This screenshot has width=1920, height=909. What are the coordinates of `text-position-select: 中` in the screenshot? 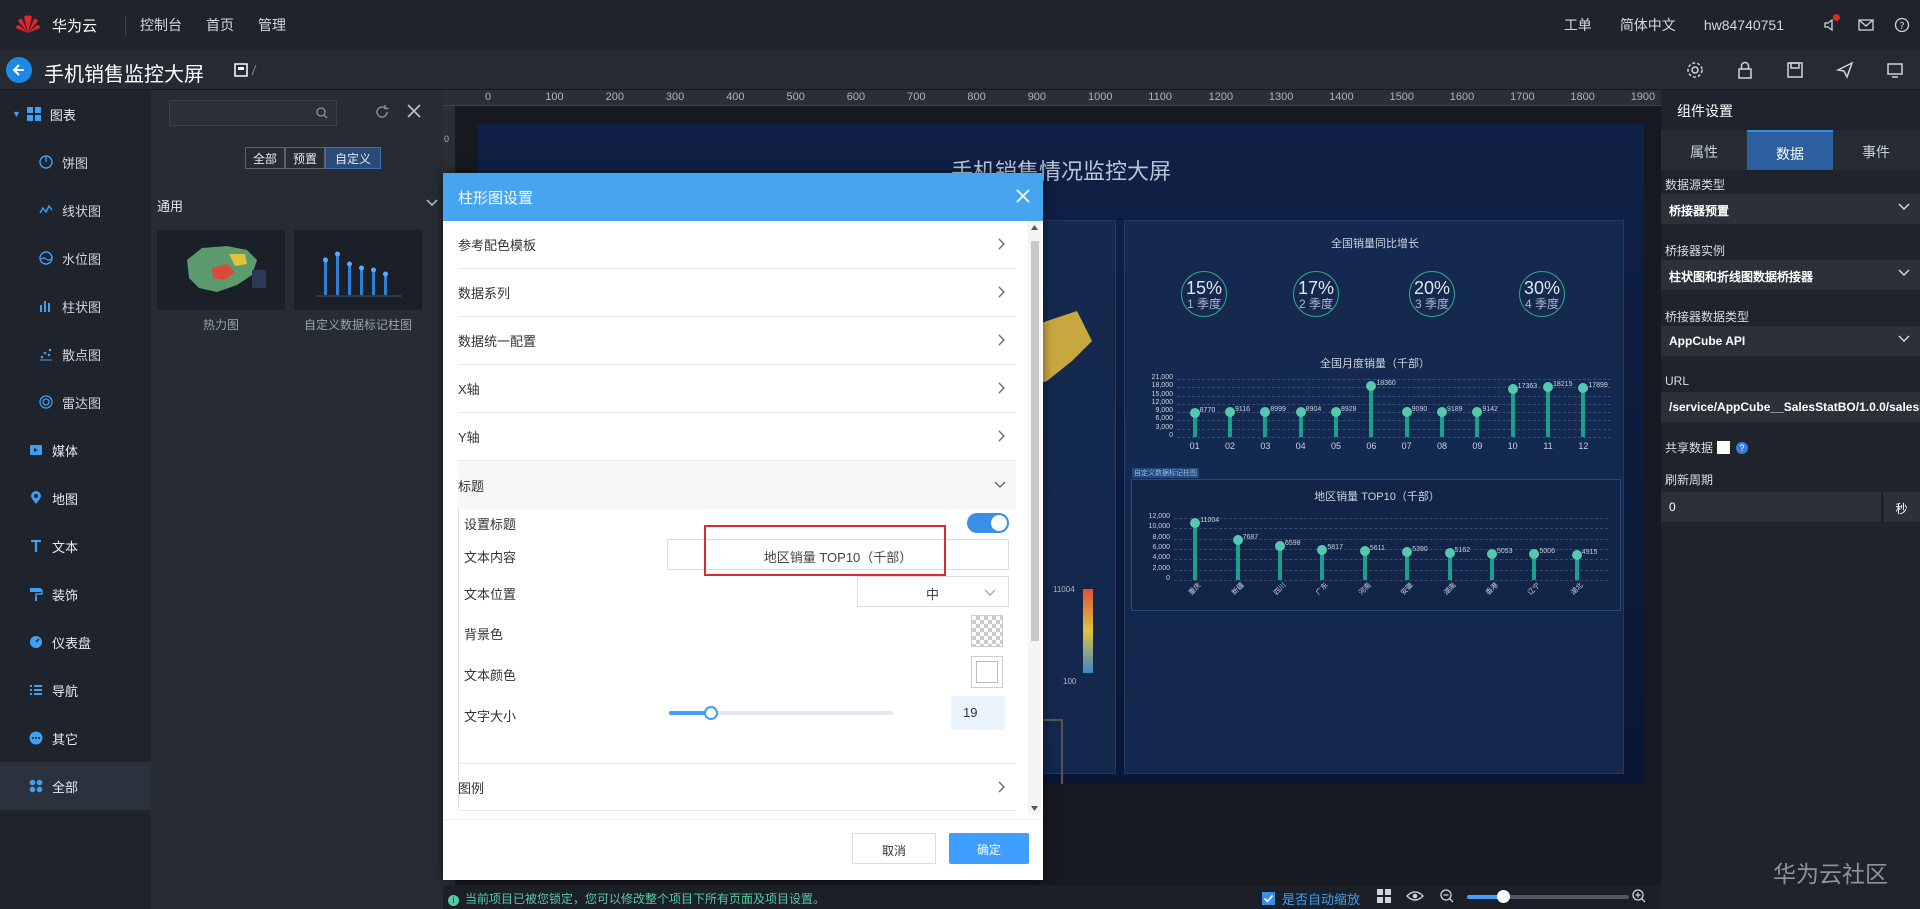 It's located at (933, 591).